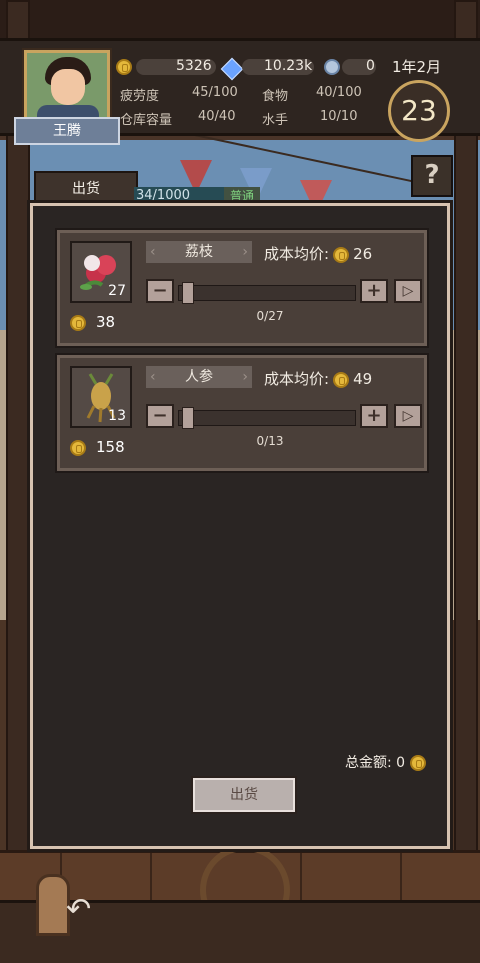 The width and height of the screenshot is (480, 963). I want to click on back-arrow-icon: ↶, so click(78, 909).